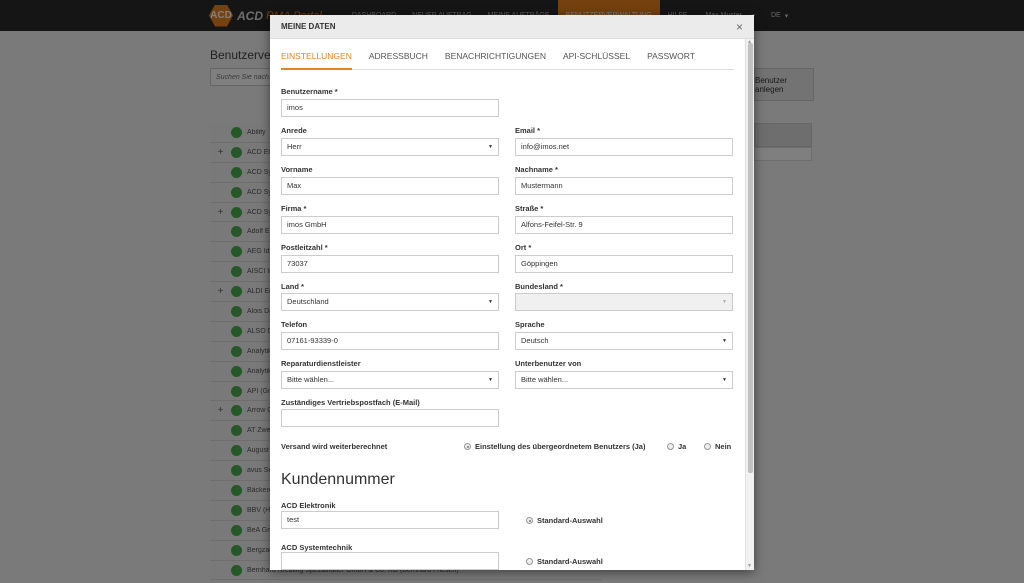 This screenshot has height=583, width=1024. I want to click on email-label: Email *, so click(528, 130).